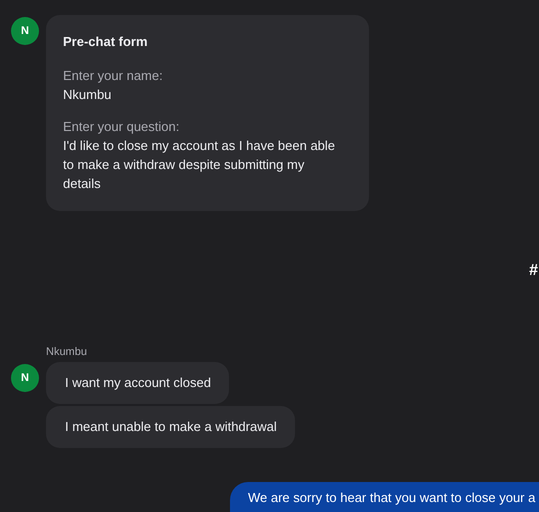 Image resolution: width=539 pixels, height=512 pixels. Describe the element at coordinates (170, 427) in the screenshot. I see `message-bubble: I meant unable to make a withdrawal` at that location.